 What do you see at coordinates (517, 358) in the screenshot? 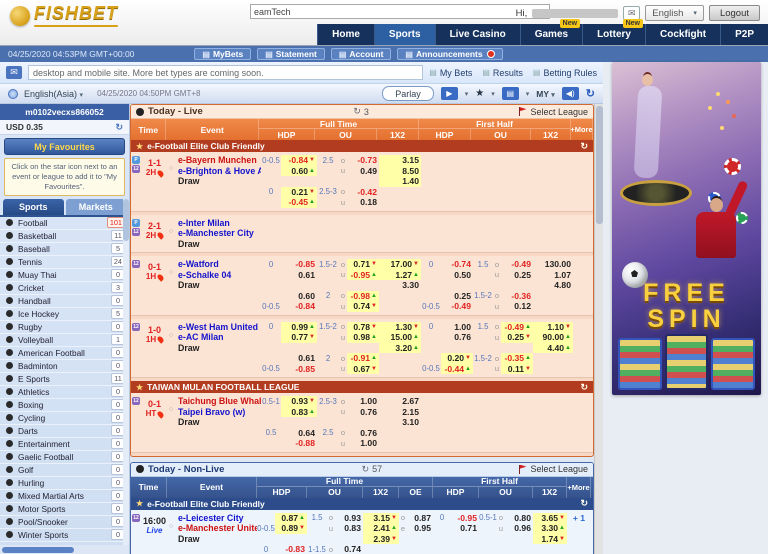
I see `fh-ou-odds: -0.35 ▲` at bounding box center [517, 358].